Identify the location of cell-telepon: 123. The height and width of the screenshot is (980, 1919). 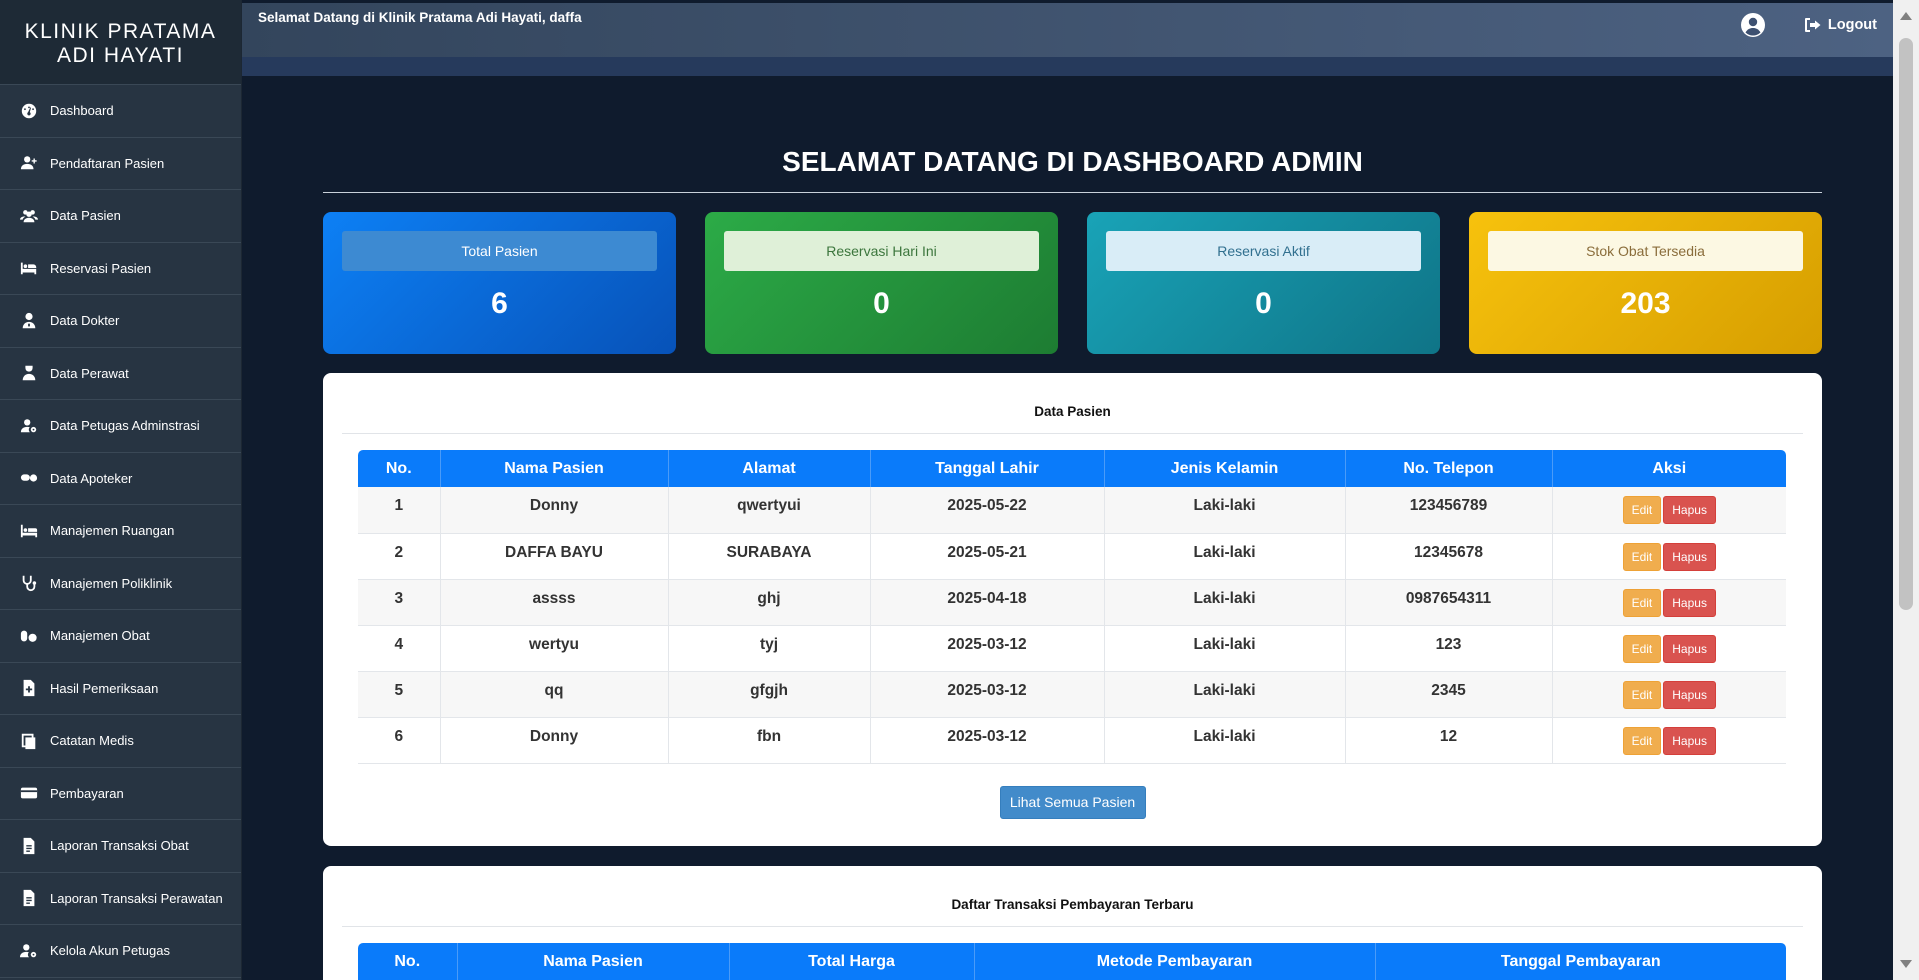
(1449, 648).